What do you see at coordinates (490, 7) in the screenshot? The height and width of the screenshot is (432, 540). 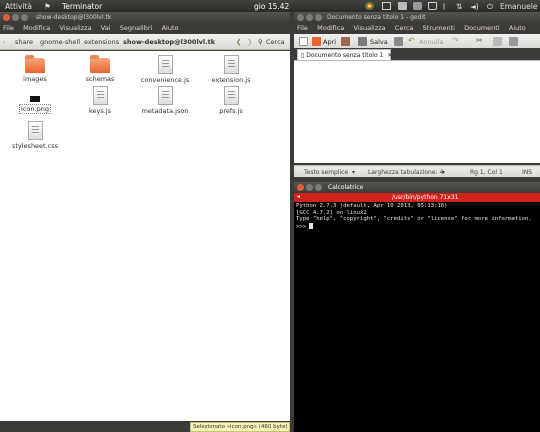 I see `power-icon: ⏻` at bounding box center [490, 7].